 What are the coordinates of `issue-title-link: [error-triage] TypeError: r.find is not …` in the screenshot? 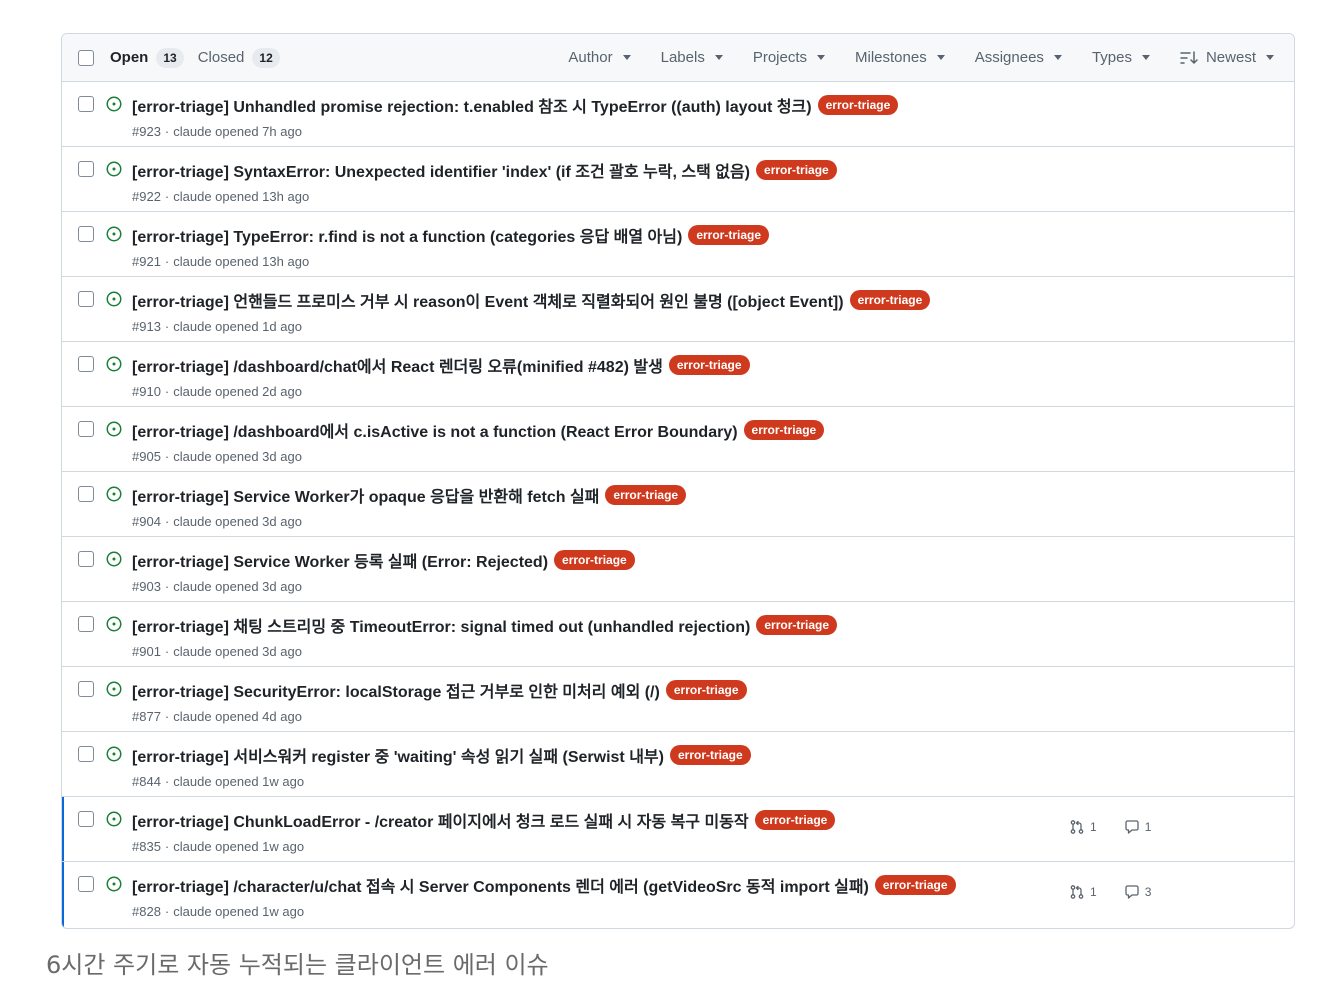 It's located at (407, 235).